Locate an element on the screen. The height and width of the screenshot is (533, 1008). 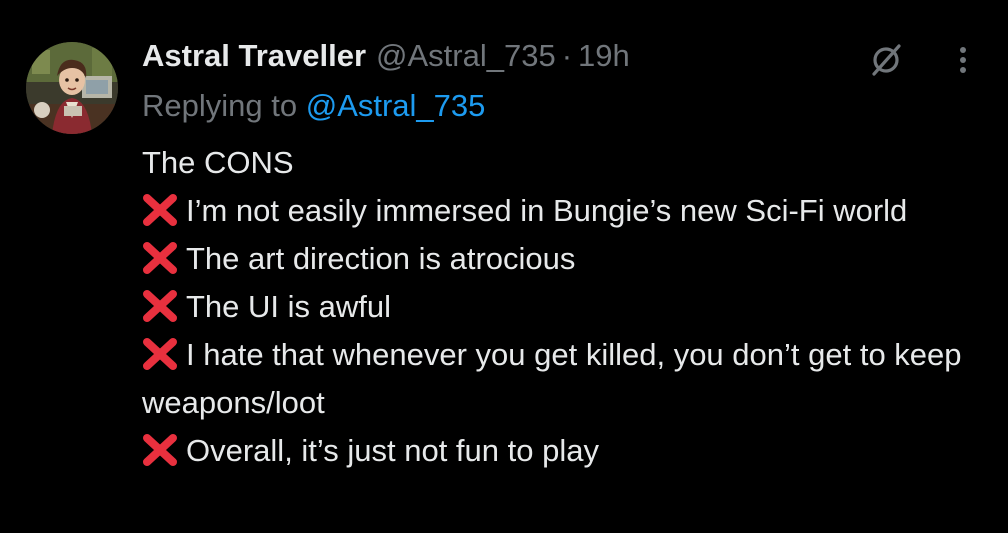
replying-to-label: Replying to is located at coordinates (224, 105).